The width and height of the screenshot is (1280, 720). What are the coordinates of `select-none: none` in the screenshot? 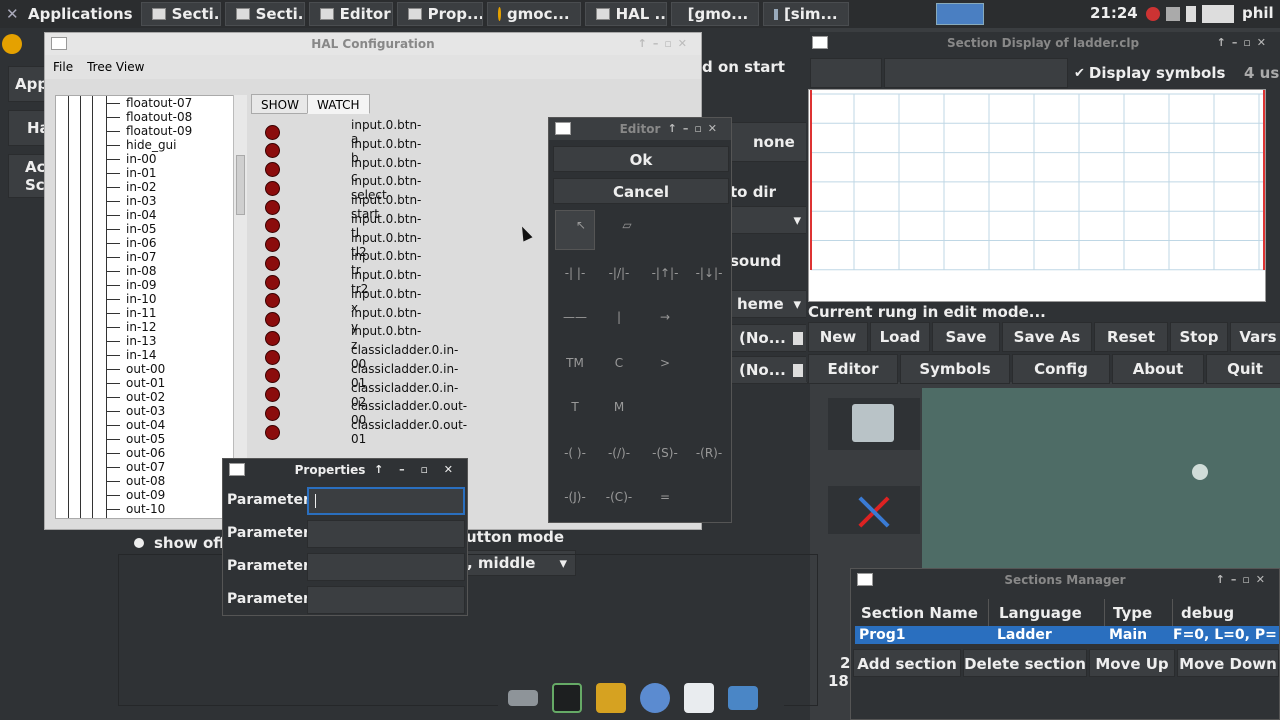 It's located at (769, 142).